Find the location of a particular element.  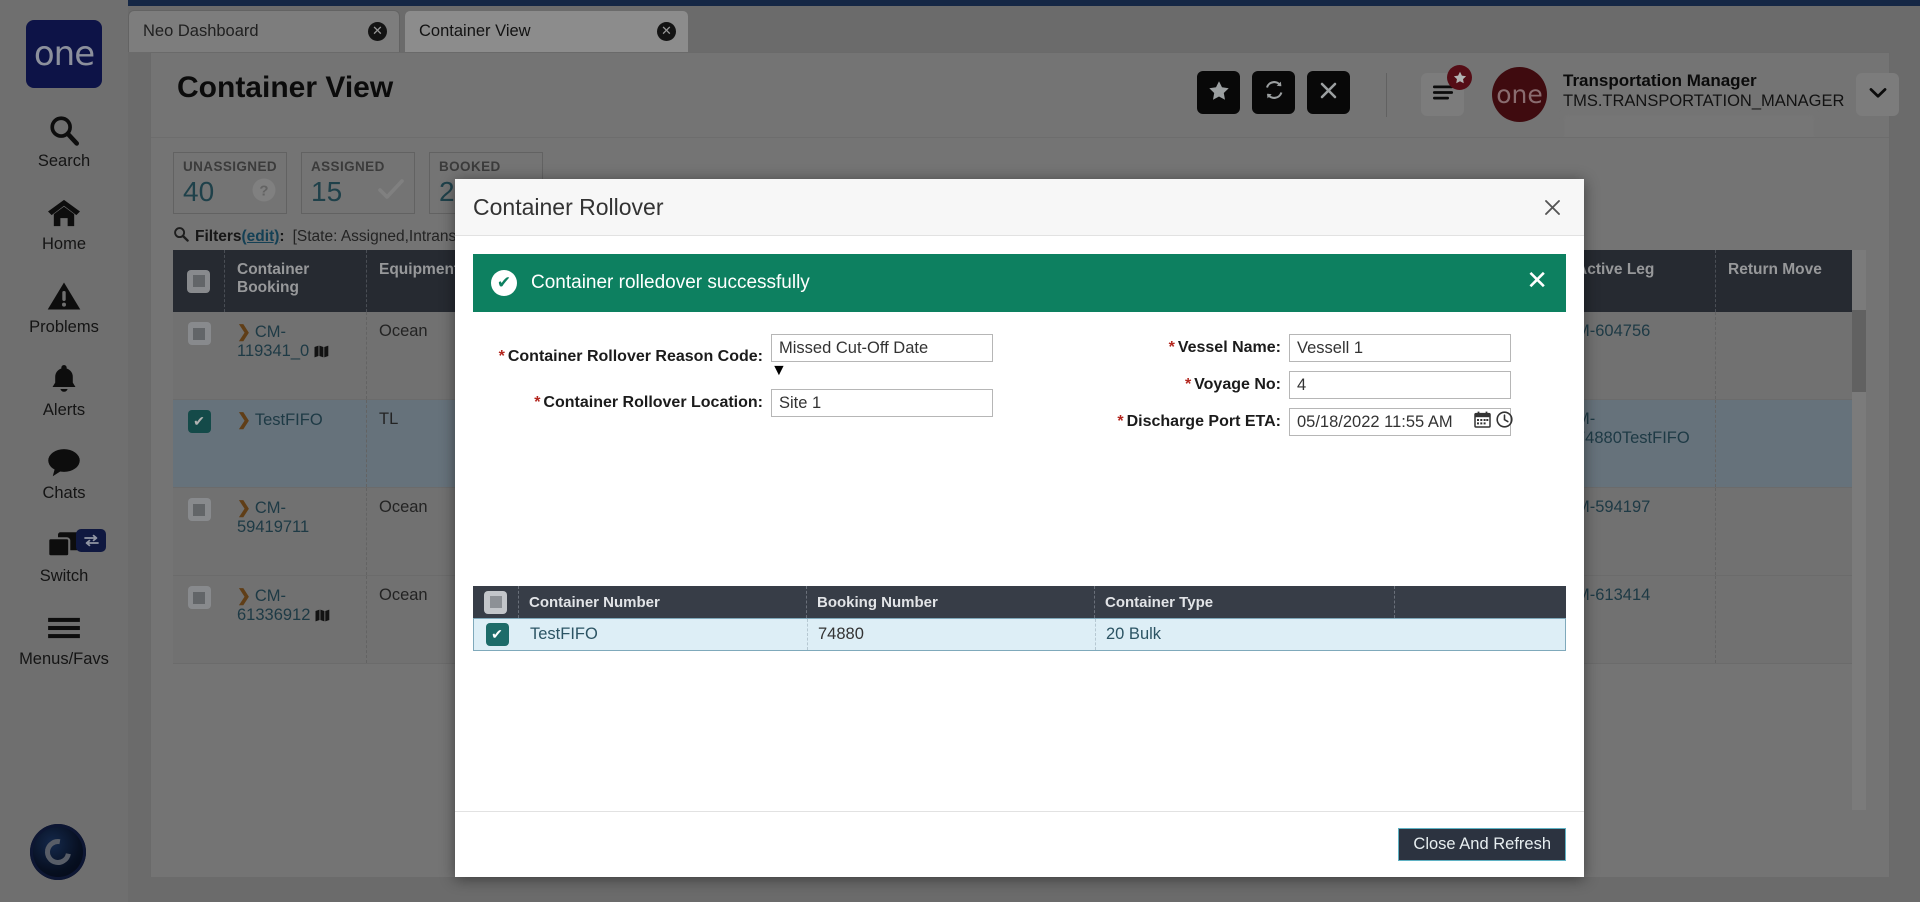

check-circle-icon: ✔ is located at coordinates (504, 283).